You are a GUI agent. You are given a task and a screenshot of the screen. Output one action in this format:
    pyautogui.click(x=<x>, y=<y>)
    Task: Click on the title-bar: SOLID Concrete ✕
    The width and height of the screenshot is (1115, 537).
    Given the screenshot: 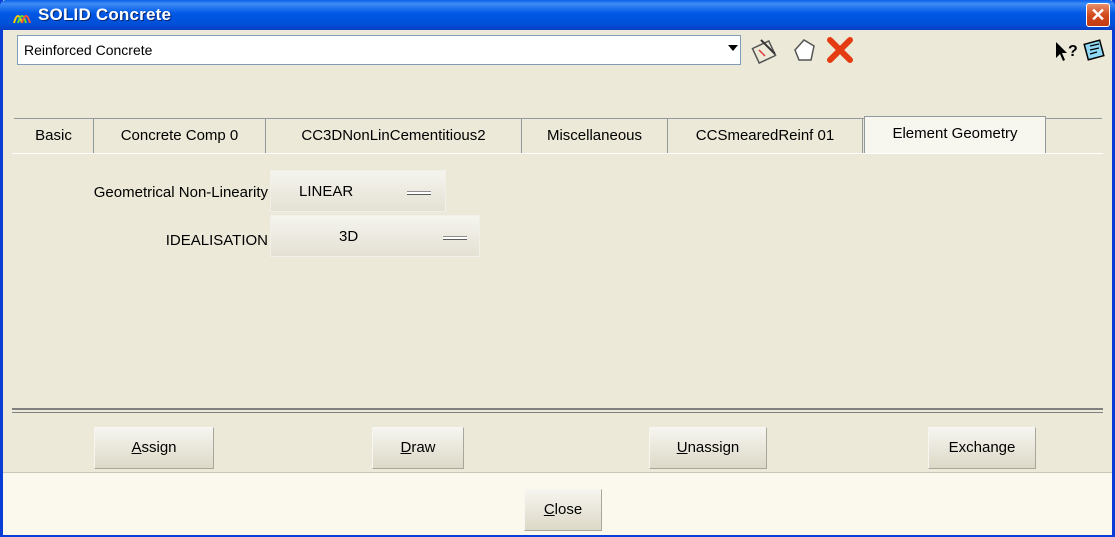 What is the action you would take?
    pyautogui.click(x=557, y=15)
    